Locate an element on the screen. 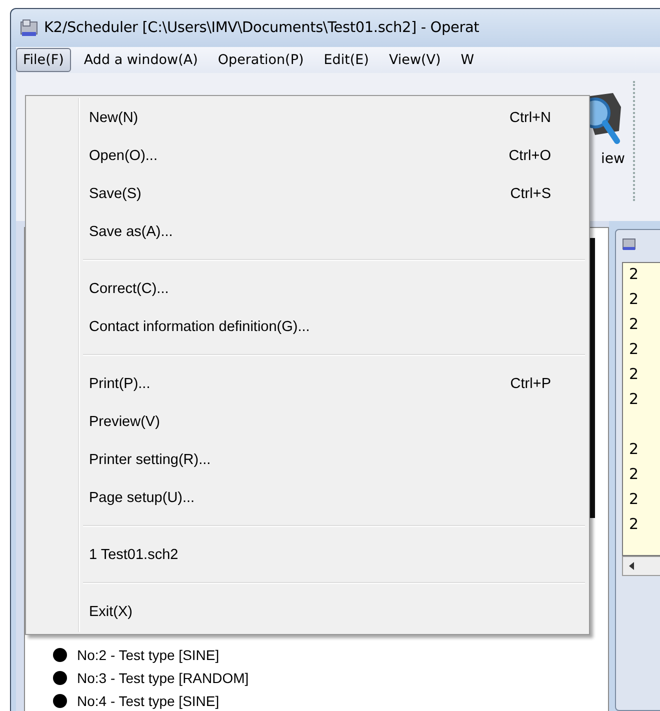 This screenshot has height=711, width=660. menu-item: Preview(V) is located at coordinates (307, 422).